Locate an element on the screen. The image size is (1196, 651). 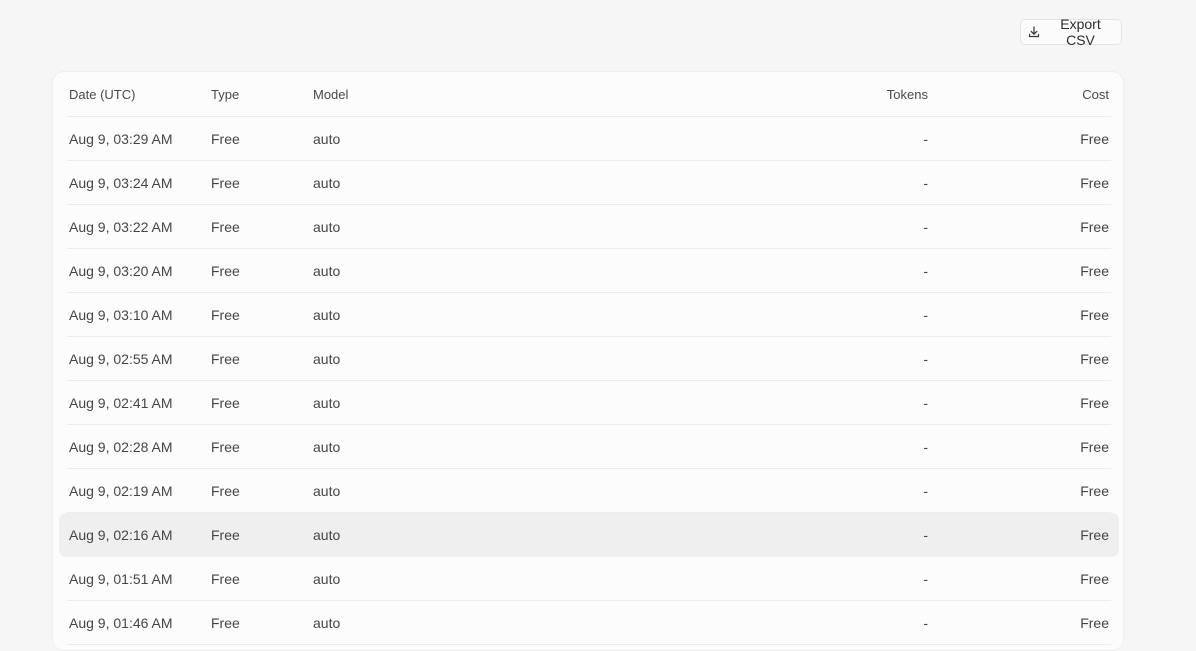
table-row: Aug 9, 02:41 AM Free auto - Free is located at coordinates (589, 403).